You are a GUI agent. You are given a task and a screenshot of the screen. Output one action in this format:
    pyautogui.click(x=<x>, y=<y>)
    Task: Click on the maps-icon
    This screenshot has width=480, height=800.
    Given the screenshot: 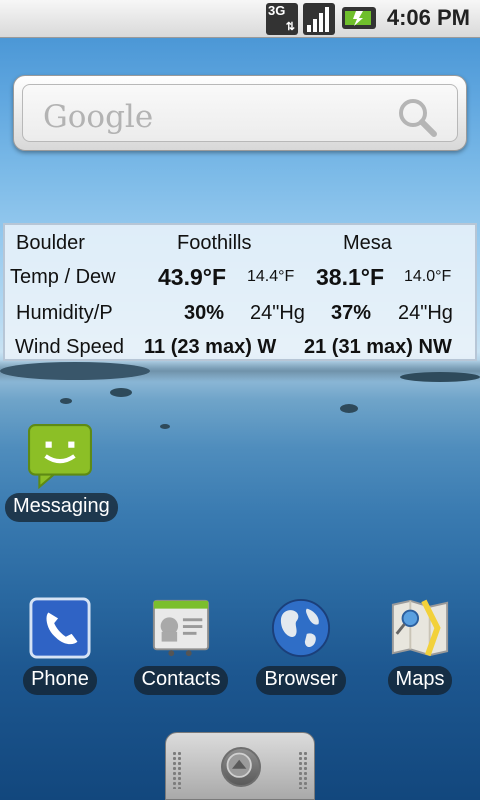 What is the action you would take?
    pyautogui.click(x=420, y=628)
    